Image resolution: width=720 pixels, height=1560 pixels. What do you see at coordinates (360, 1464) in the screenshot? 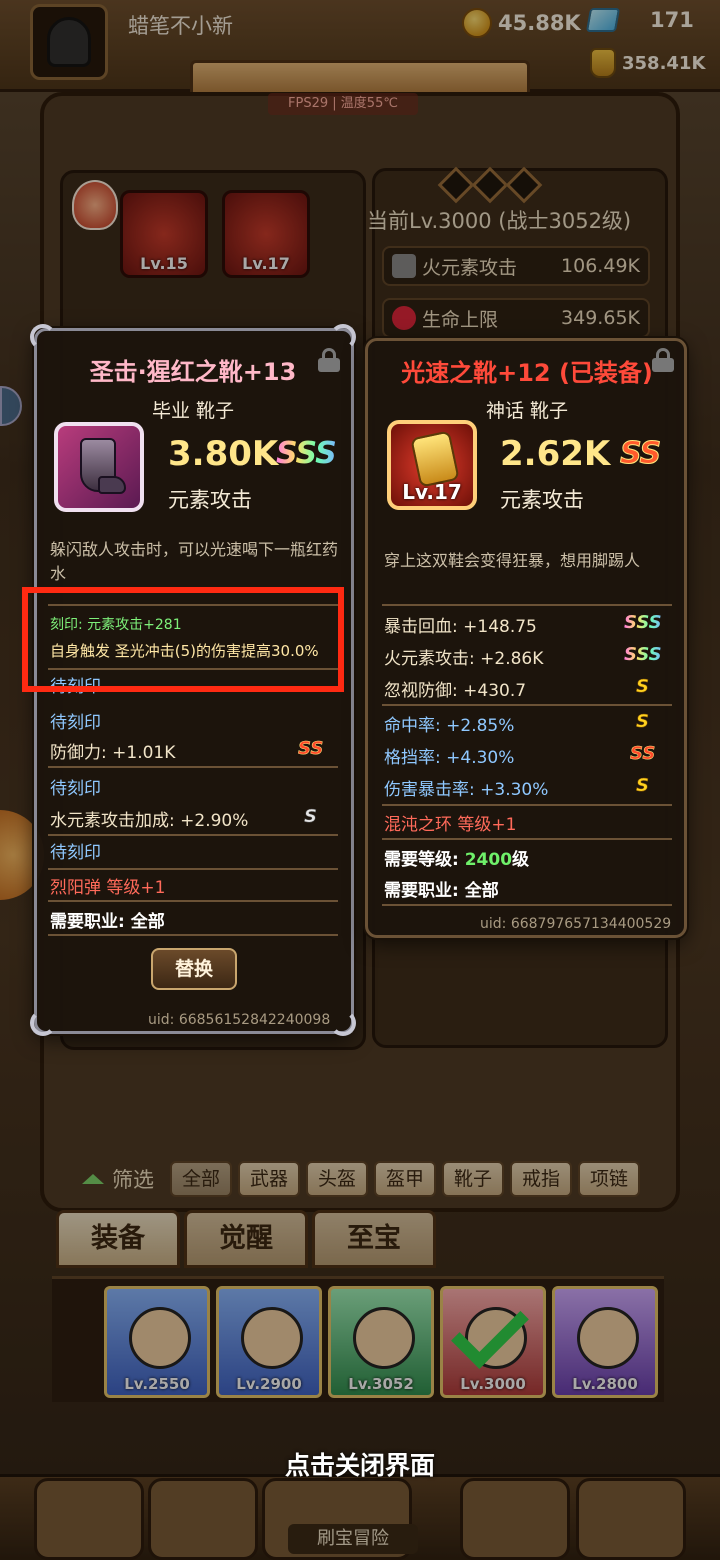
I see `close-hint: 点击关闭界面` at bounding box center [360, 1464].